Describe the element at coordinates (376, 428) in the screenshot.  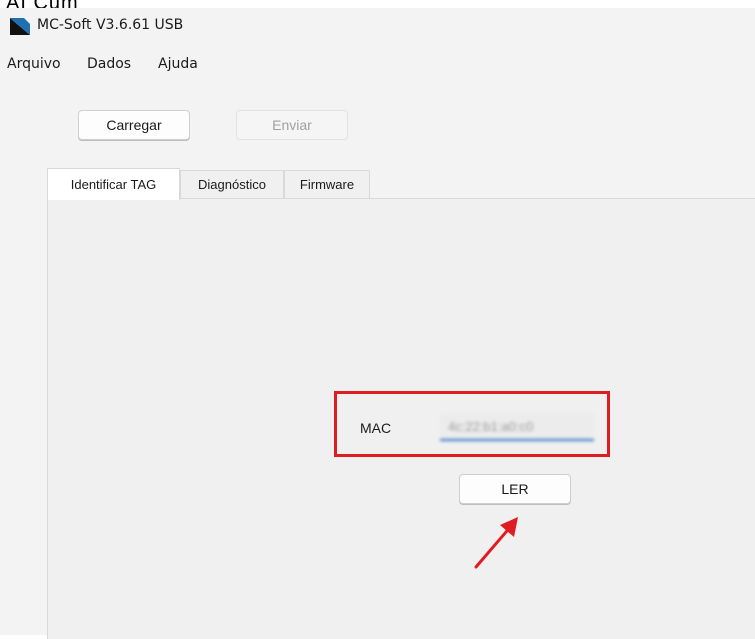
I see `mac-label: MAC` at that location.